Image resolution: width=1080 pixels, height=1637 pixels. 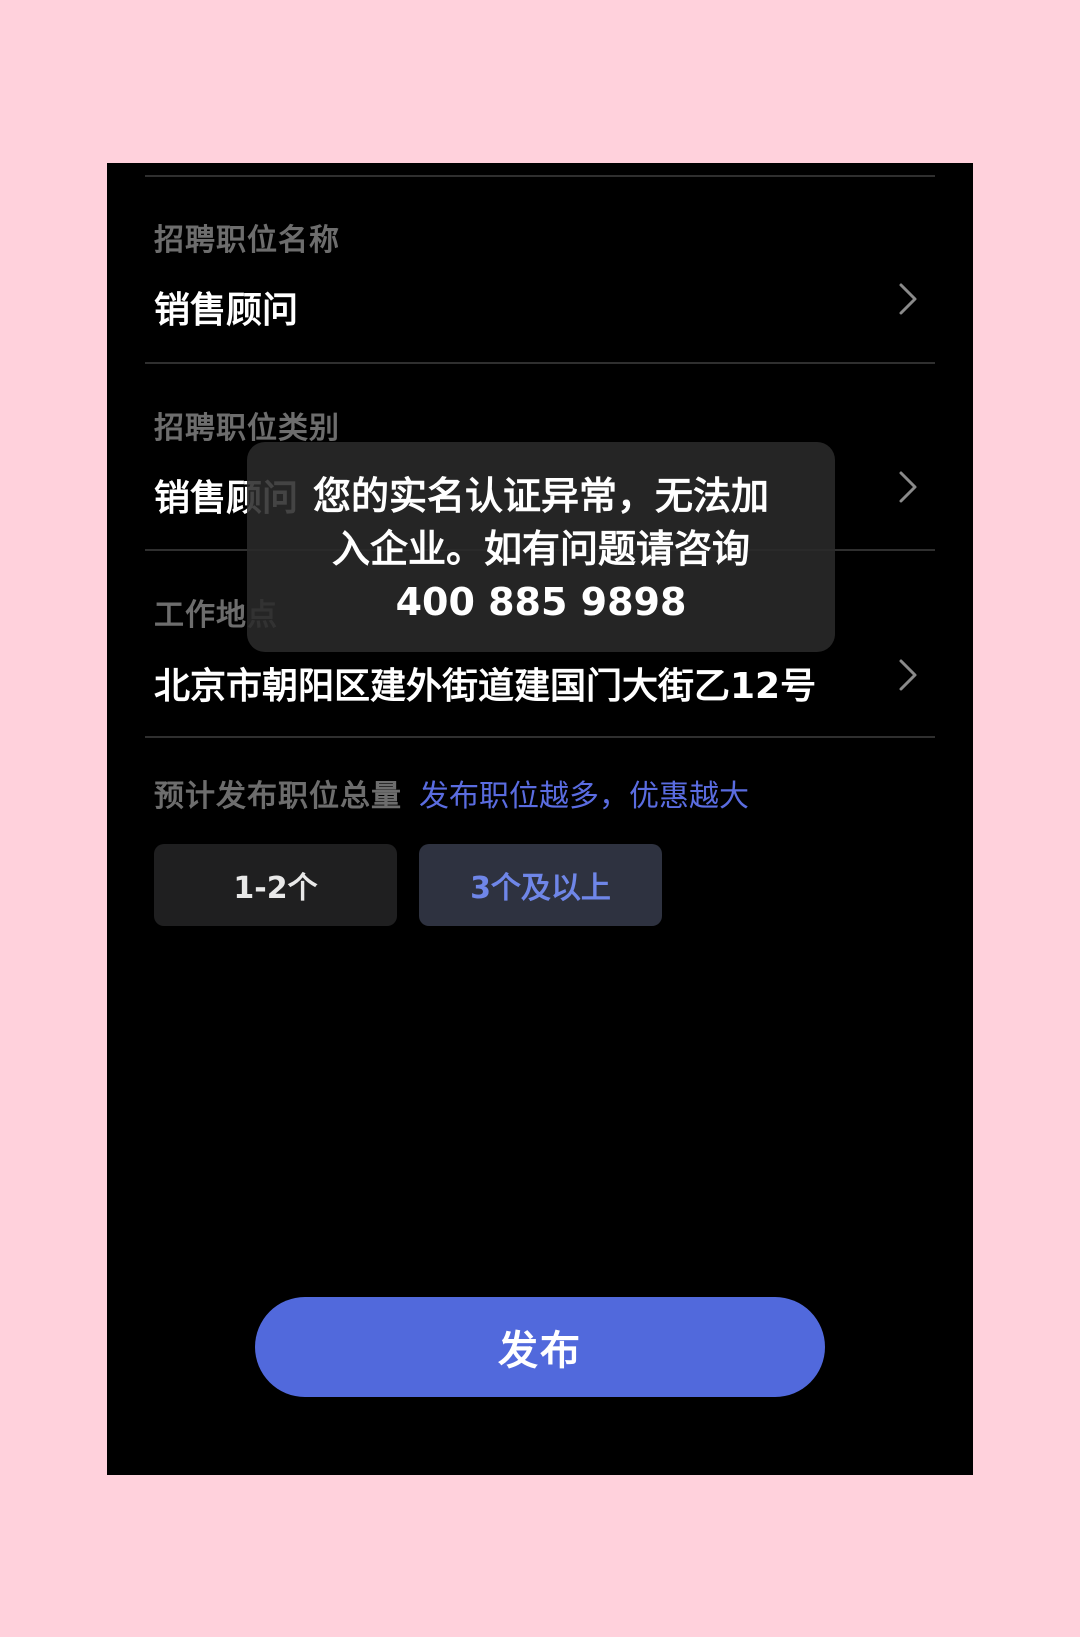 I want to click on quantity-label: 预计发布职位总量, so click(x=278, y=796).